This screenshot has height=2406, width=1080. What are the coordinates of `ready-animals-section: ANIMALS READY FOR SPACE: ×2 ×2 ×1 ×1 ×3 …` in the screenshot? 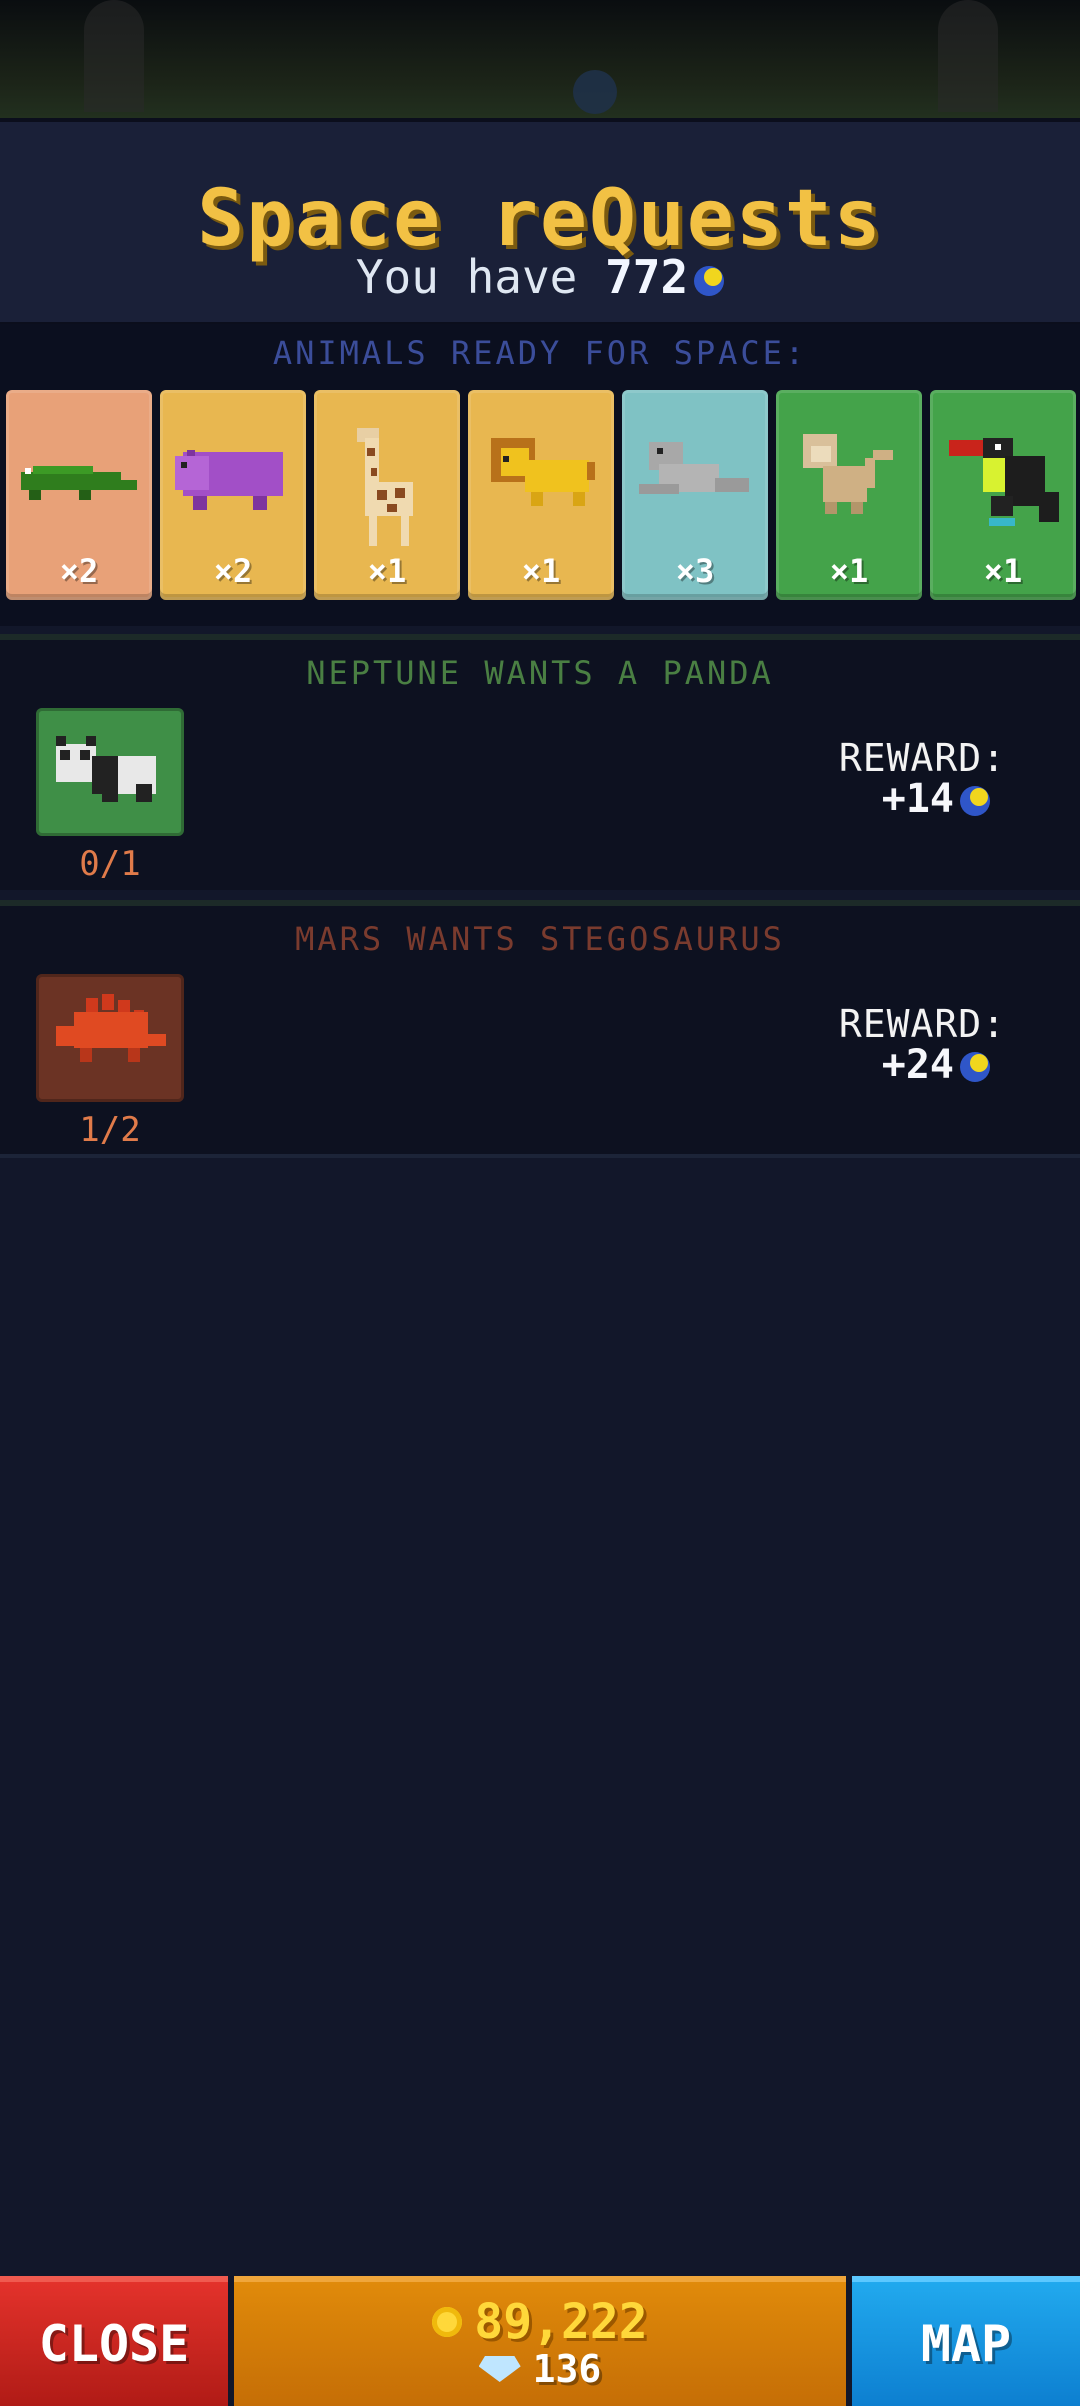 It's located at (540, 475).